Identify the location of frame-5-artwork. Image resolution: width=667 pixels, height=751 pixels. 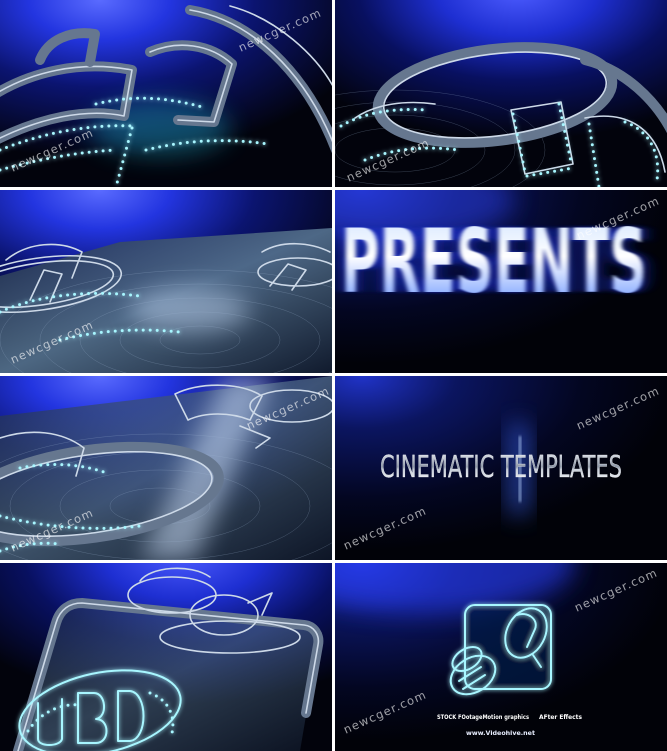
(166, 468).